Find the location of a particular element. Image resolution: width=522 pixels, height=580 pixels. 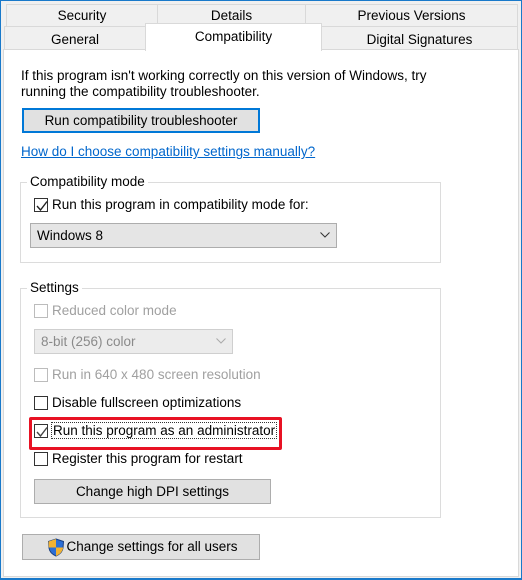

run-as-admin-label: Run this program as an administrator is located at coordinates (164, 430).